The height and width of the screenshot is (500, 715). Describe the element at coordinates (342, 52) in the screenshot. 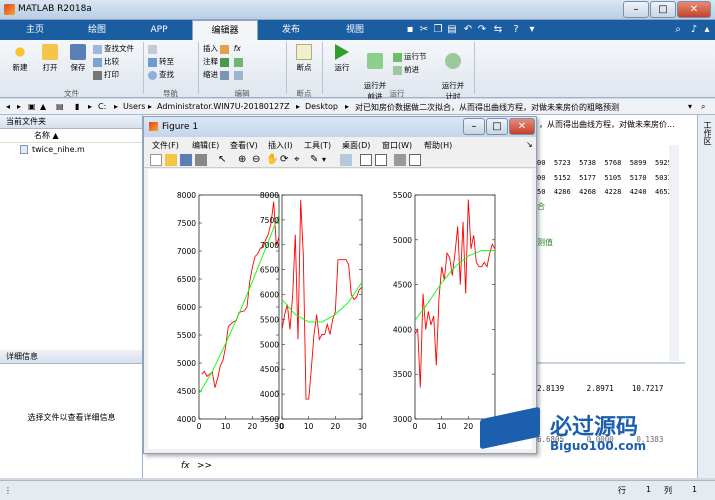

I see `play-icon` at that location.